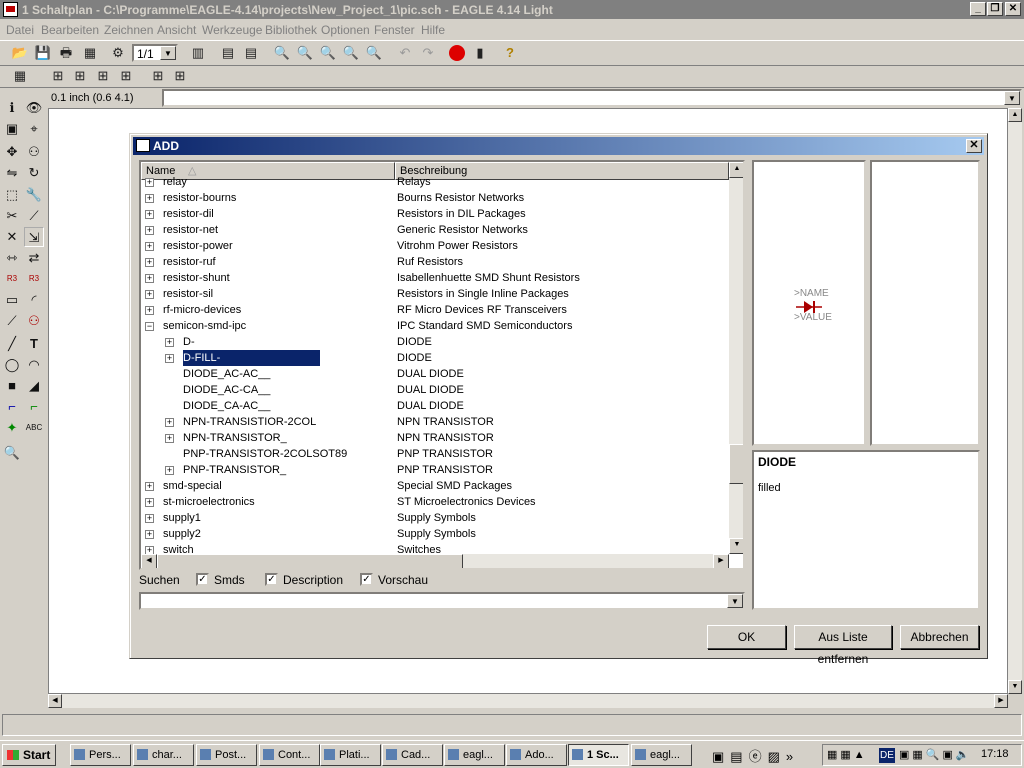  What do you see at coordinates (480, 53) in the screenshot?
I see `go-icon: ▮` at bounding box center [480, 53].